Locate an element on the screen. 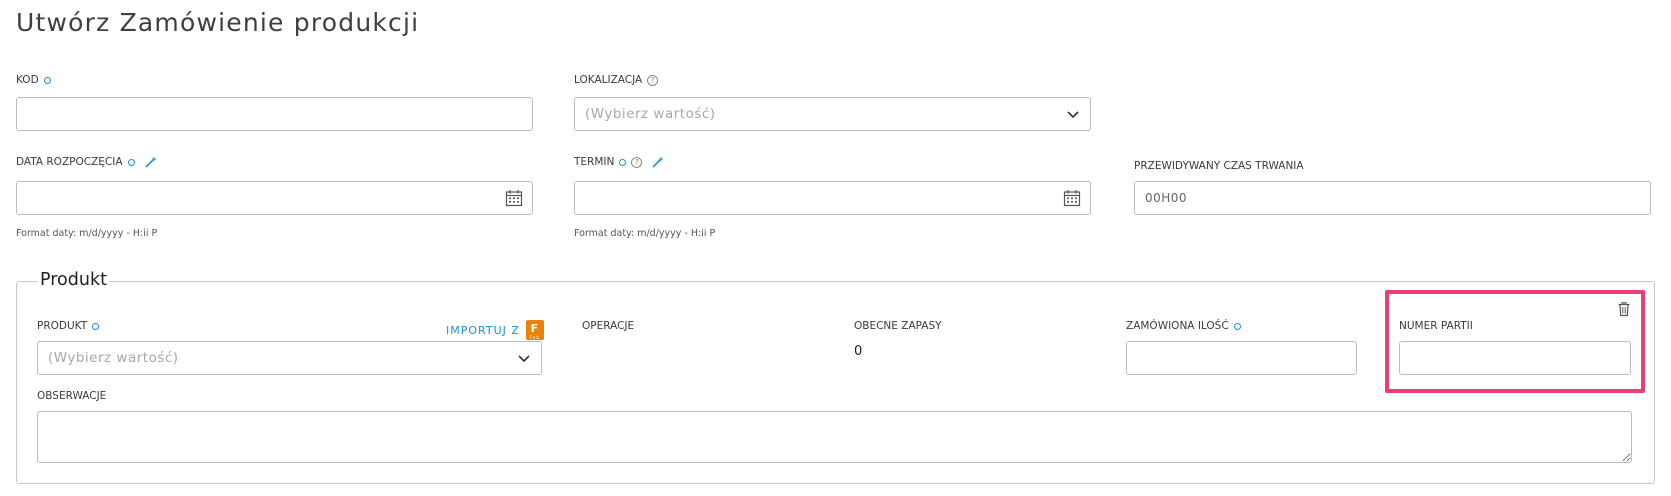  produkt-placeholder: (Wybierz wartość) is located at coordinates (113, 358).